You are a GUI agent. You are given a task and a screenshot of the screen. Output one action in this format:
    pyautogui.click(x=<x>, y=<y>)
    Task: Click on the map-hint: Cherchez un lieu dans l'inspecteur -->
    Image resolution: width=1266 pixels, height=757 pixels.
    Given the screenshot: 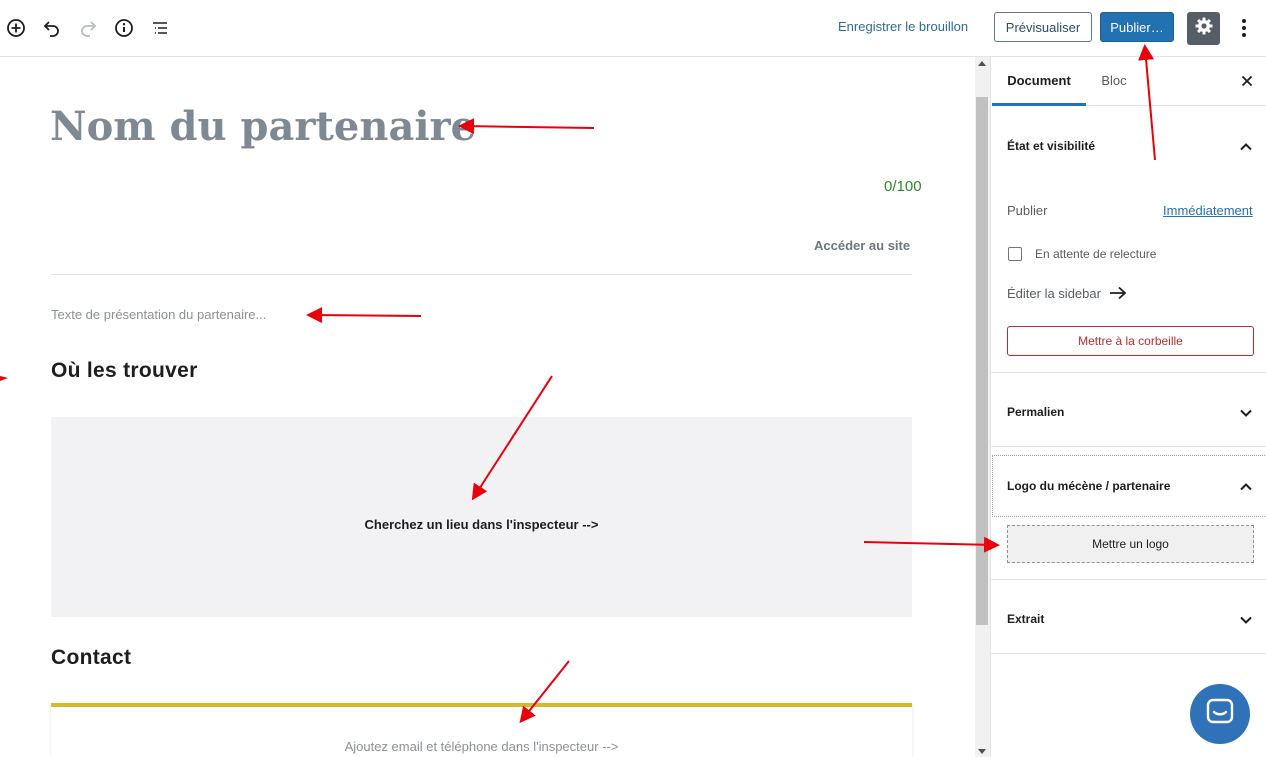 What is the action you would take?
    pyautogui.click(x=481, y=524)
    